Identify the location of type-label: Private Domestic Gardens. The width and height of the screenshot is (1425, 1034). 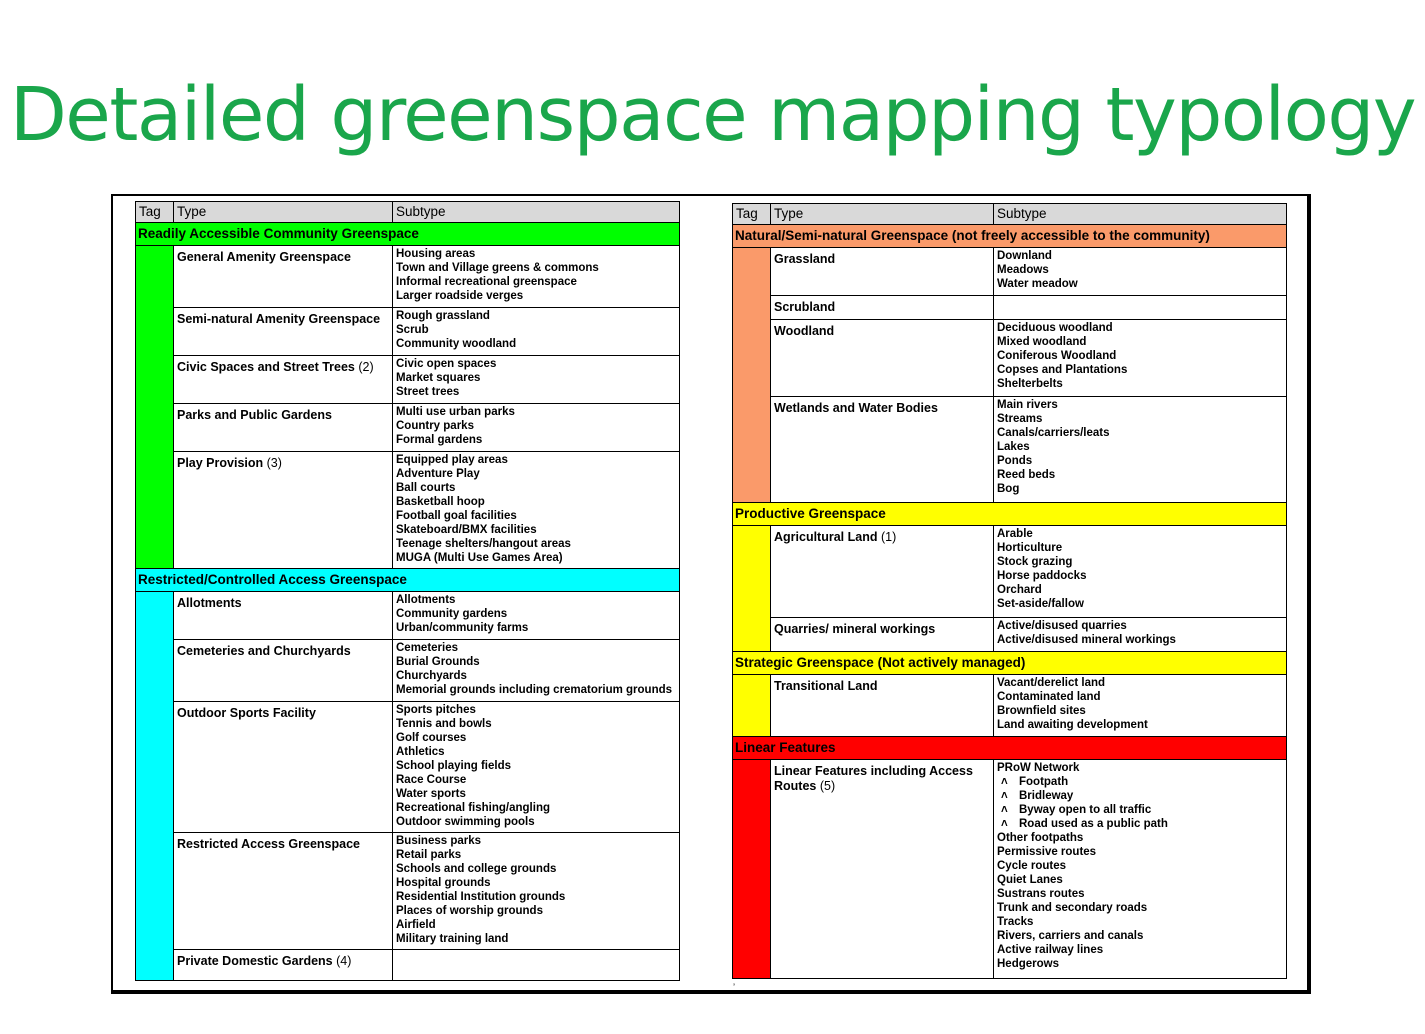
(255, 961).